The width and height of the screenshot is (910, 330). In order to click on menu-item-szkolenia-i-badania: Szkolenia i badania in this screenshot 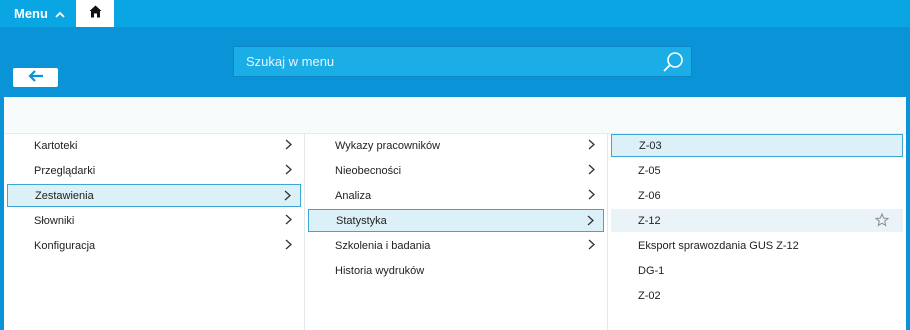, I will do `click(456, 245)`.